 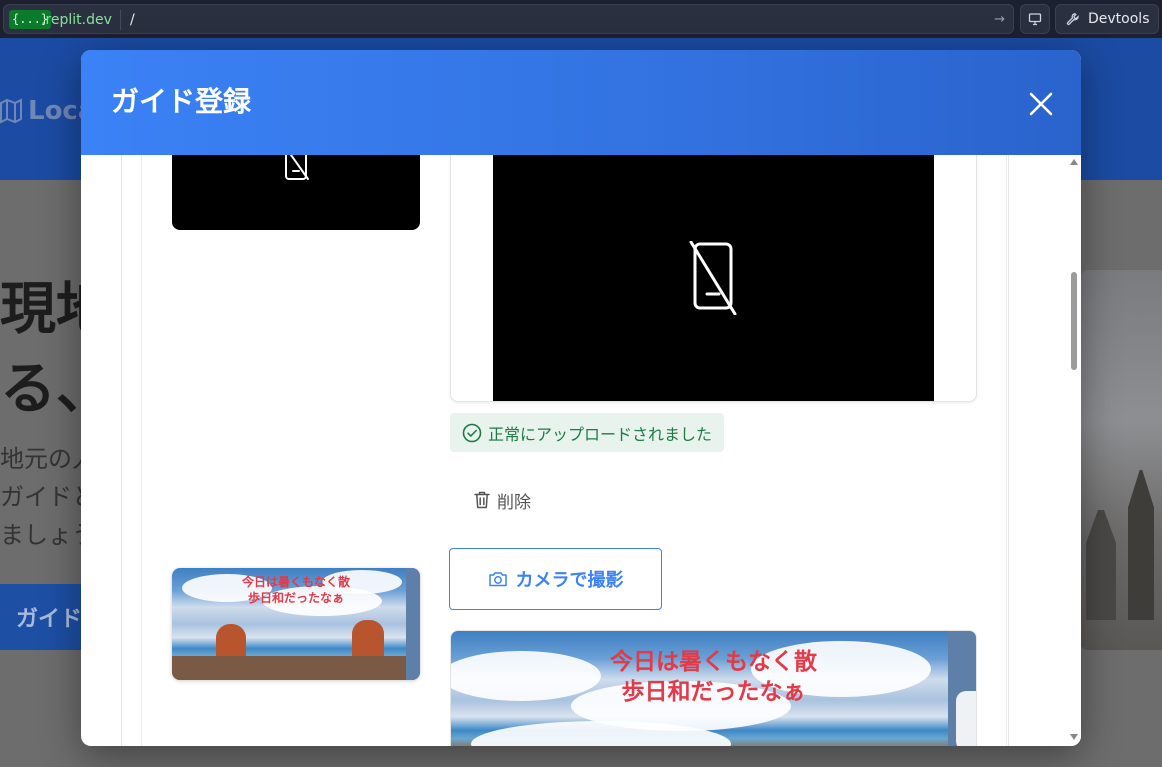 What do you see at coordinates (49, 619) in the screenshot?
I see `hero-cta-label: ガイド` at bounding box center [49, 619].